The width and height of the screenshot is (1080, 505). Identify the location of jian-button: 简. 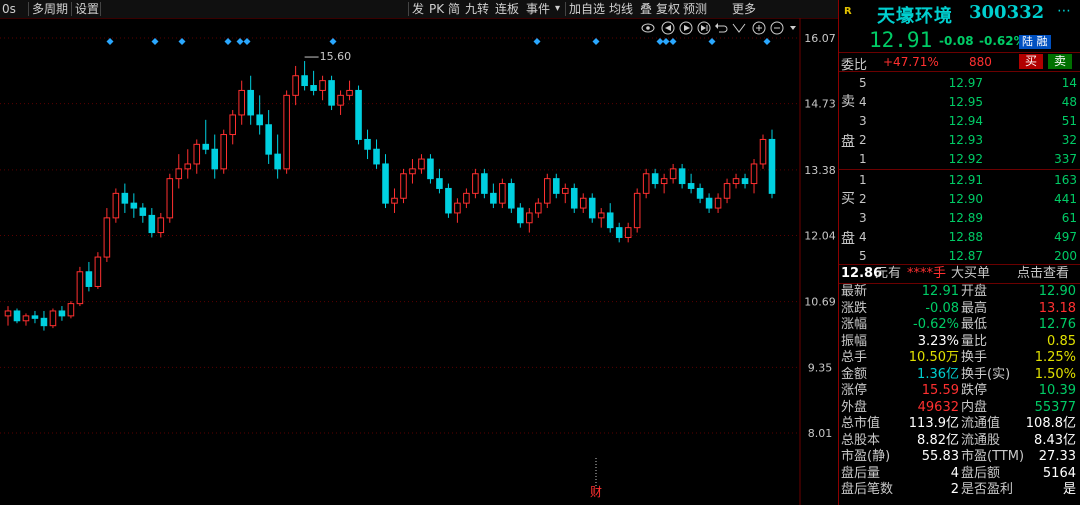
(454, 9).